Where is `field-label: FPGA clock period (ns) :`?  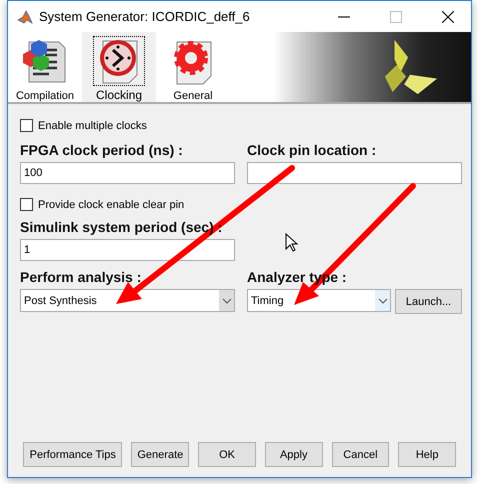
field-label: FPGA clock period (ns) : is located at coordinates (101, 150).